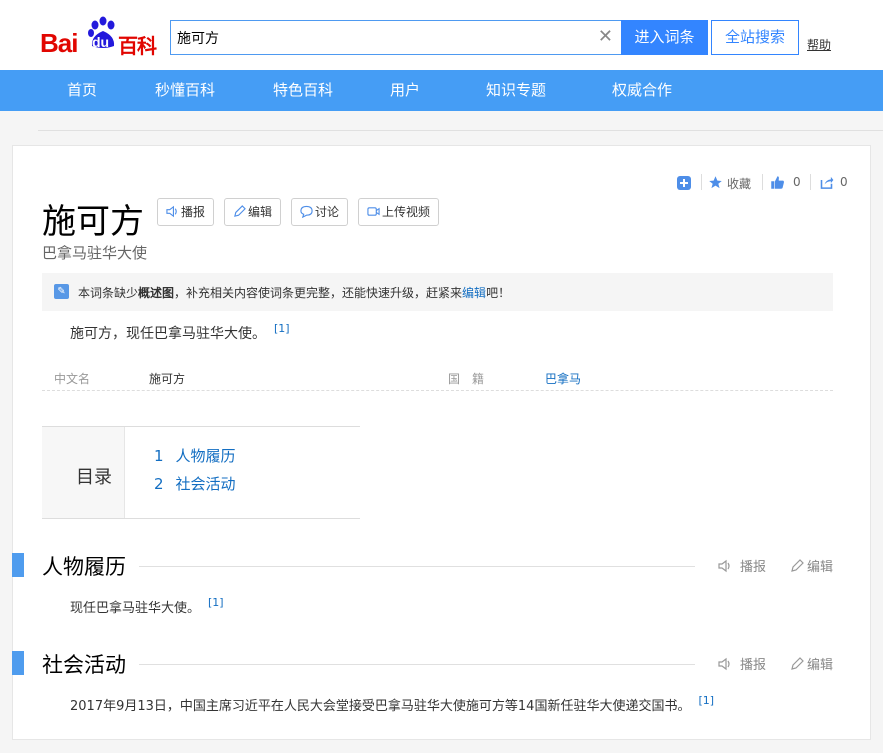 This screenshot has height=753, width=883. What do you see at coordinates (466, 379) in the screenshot?
I see `info-name-nationality: 国 籍` at bounding box center [466, 379].